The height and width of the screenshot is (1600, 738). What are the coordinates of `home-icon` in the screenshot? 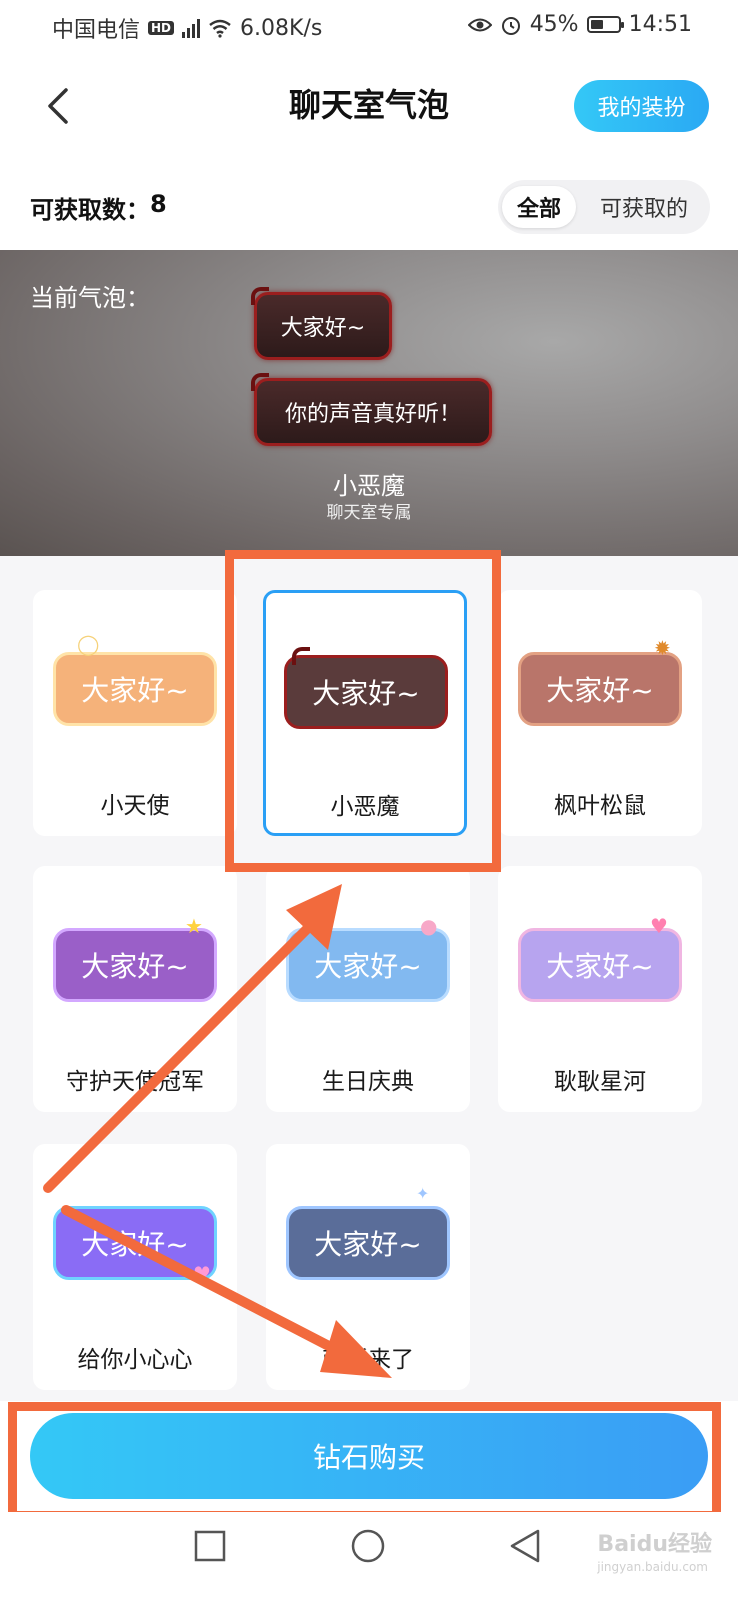 It's located at (368, 1546).